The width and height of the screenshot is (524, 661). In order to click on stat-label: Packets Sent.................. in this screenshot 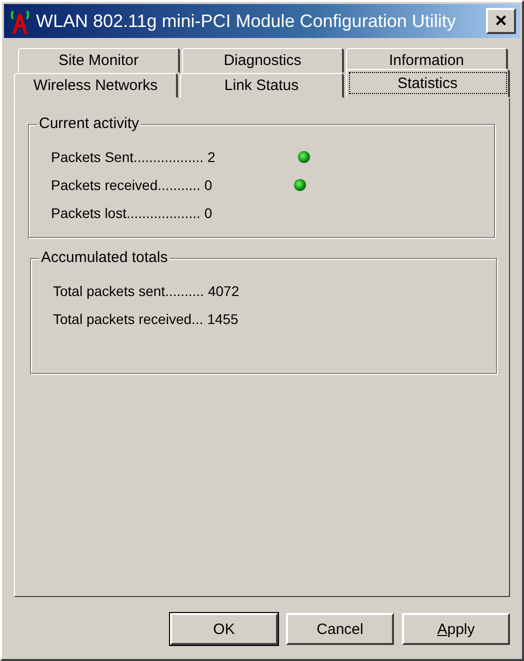, I will do `click(127, 157)`.